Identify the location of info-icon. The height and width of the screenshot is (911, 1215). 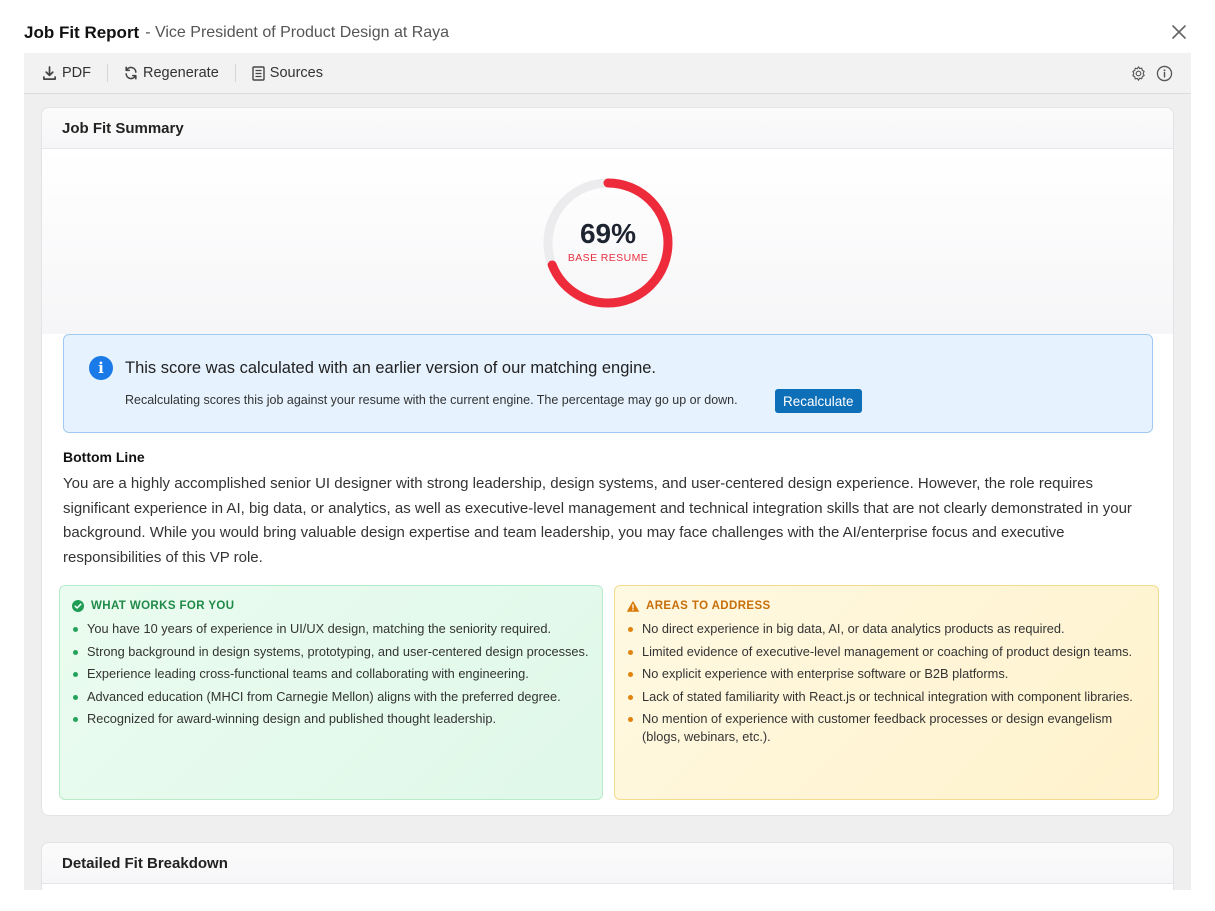
(1164, 73).